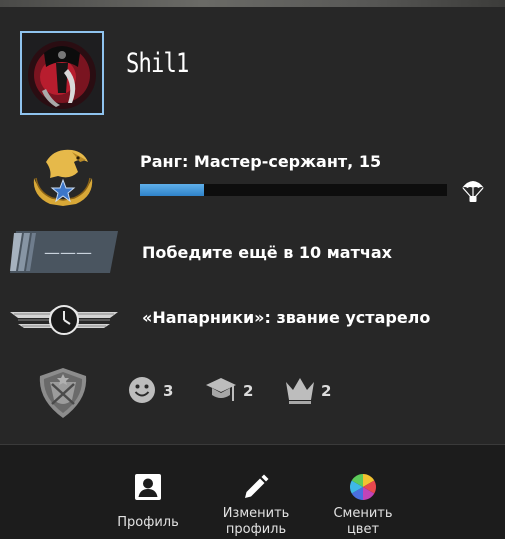 The image size is (505, 539). What do you see at coordinates (63, 177) in the screenshot?
I see `eagle-star-icon` at bounding box center [63, 177].